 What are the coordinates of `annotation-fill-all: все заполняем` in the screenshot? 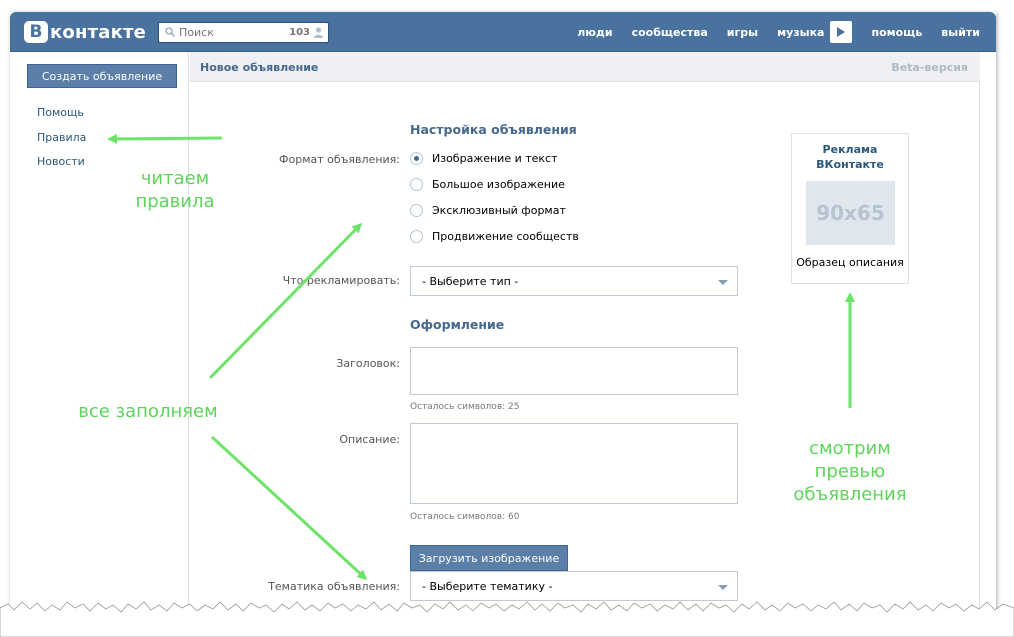 It's located at (148, 411).